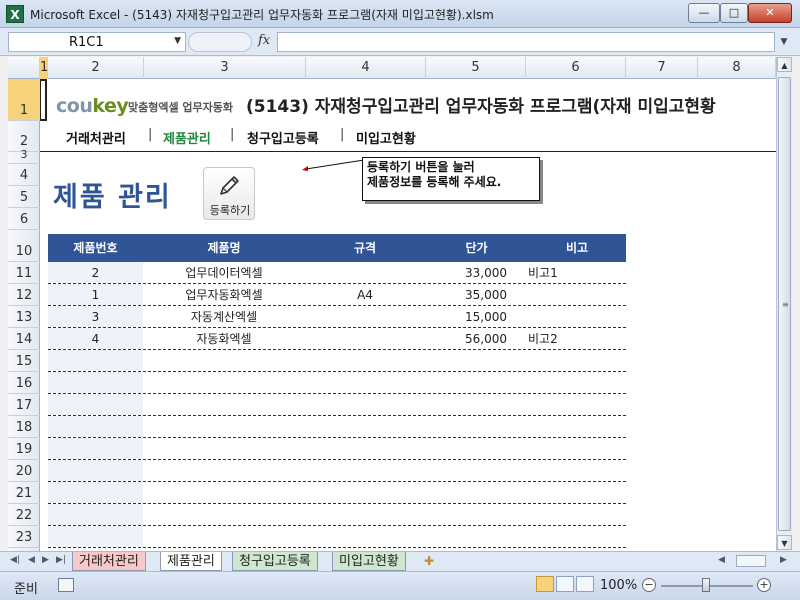  What do you see at coordinates (97, 42) in the screenshot?
I see `name-box: R1C1 ▼` at bounding box center [97, 42].